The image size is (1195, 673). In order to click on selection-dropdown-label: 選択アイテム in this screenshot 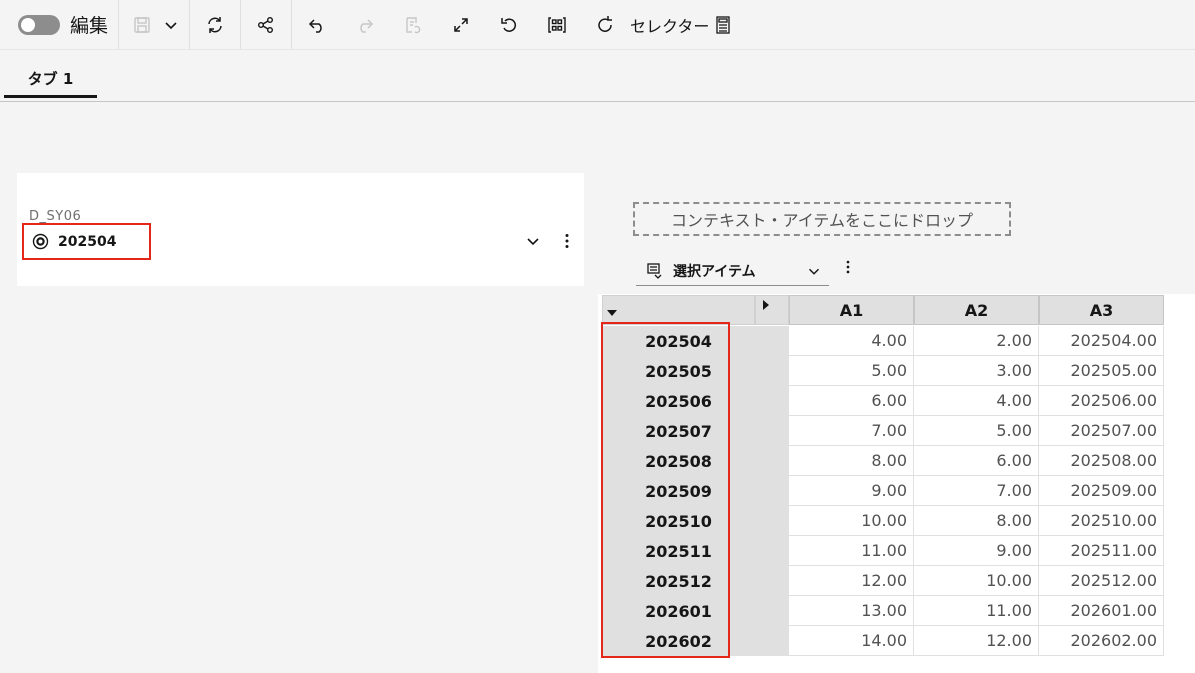, I will do `click(714, 271)`.